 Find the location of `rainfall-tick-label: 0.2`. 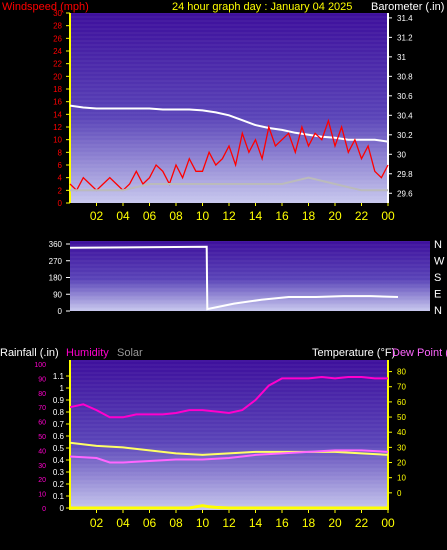

rainfall-tick-label: 0.2 is located at coordinates (59, 484).